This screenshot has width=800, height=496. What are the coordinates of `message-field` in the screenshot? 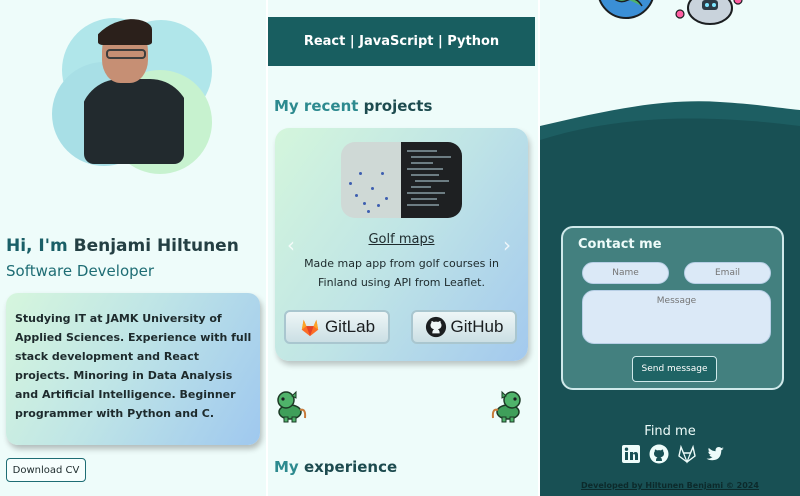 It's located at (676, 317).